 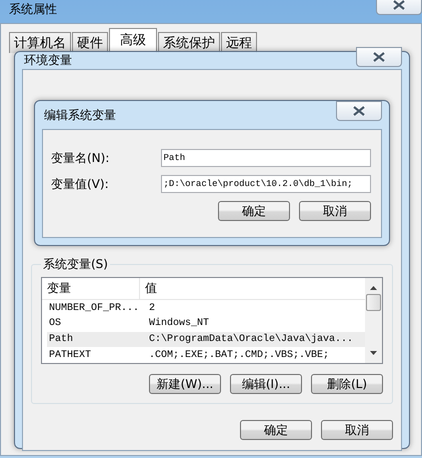 I want to click on variable-name: OS, so click(x=55, y=324).